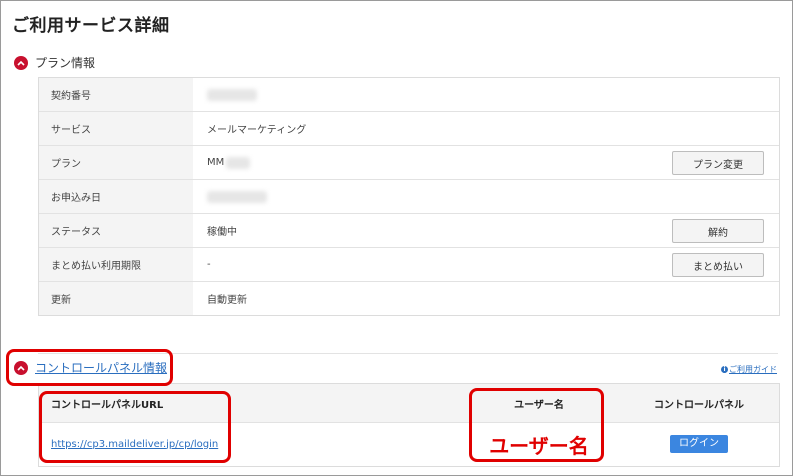 This screenshot has width=793, height=476. Describe the element at coordinates (718, 265) in the screenshot. I see `bulk-payment-button: まとめ払い` at that location.